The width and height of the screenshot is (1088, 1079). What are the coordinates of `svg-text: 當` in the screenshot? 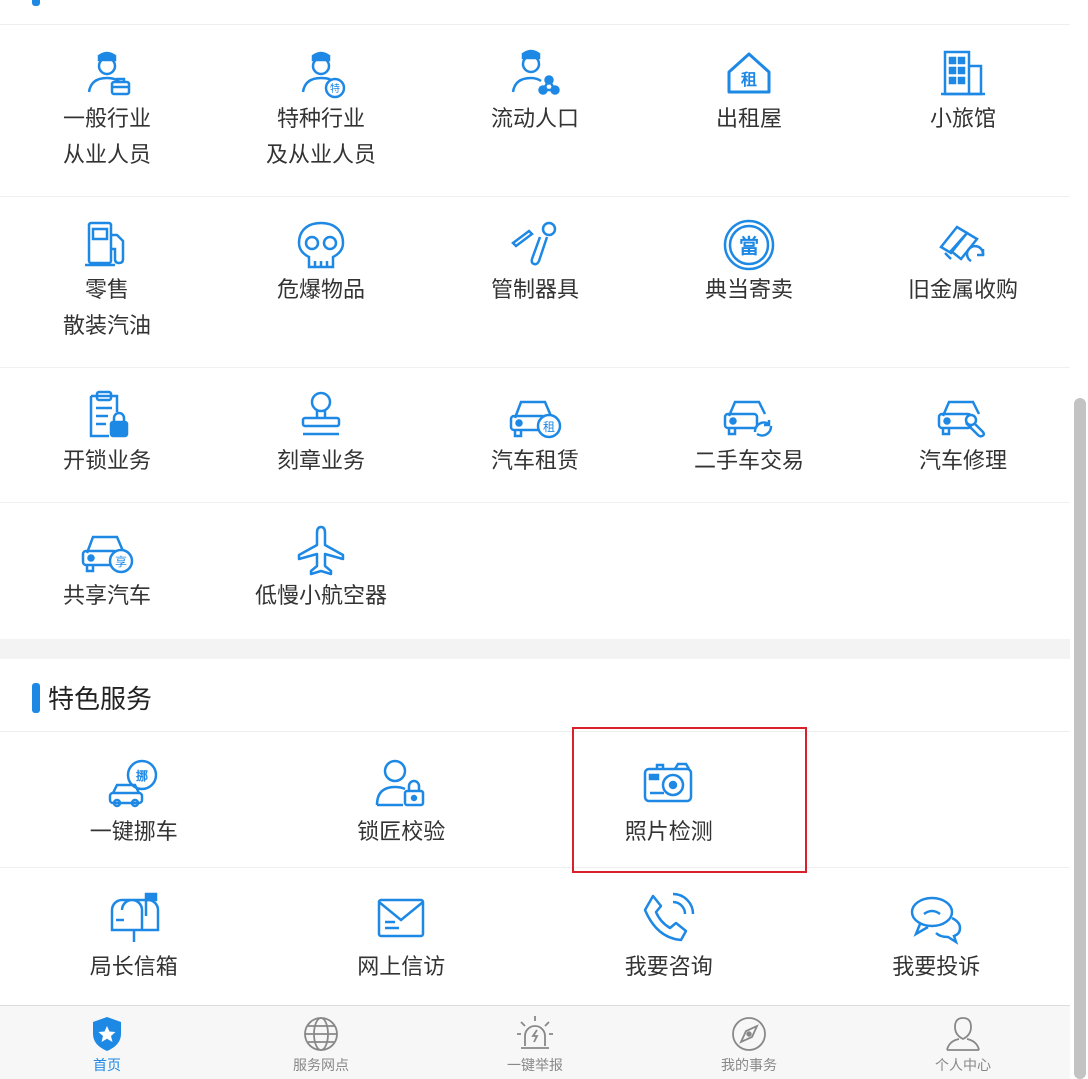 It's located at (749, 246).